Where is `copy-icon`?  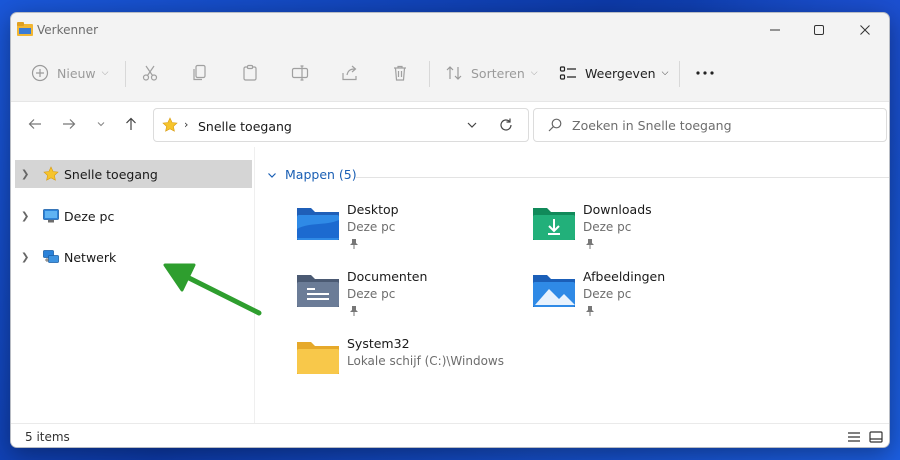 copy-icon is located at coordinates (199, 72).